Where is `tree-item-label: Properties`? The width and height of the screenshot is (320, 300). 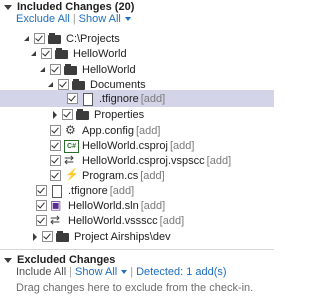 tree-item-label: Properties is located at coordinates (119, 114).